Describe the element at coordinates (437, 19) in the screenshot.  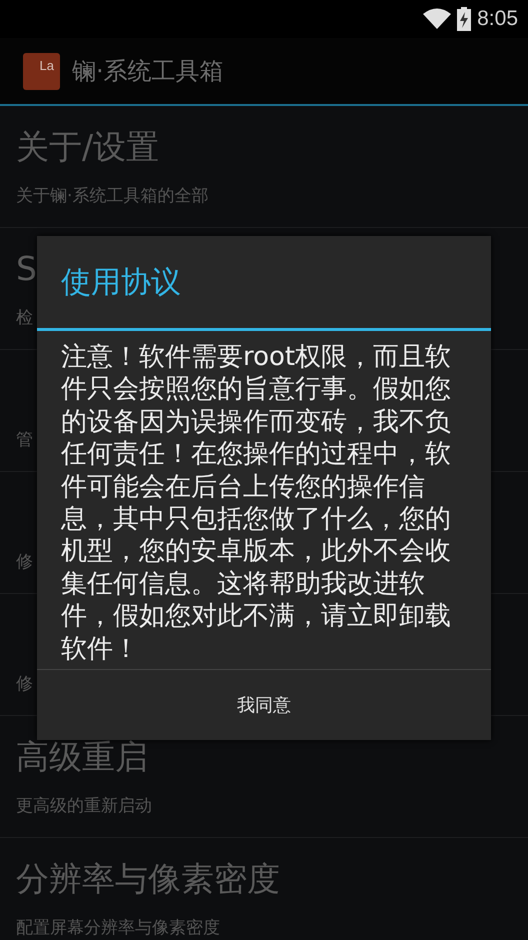
I see `wifi-icon` at that location.